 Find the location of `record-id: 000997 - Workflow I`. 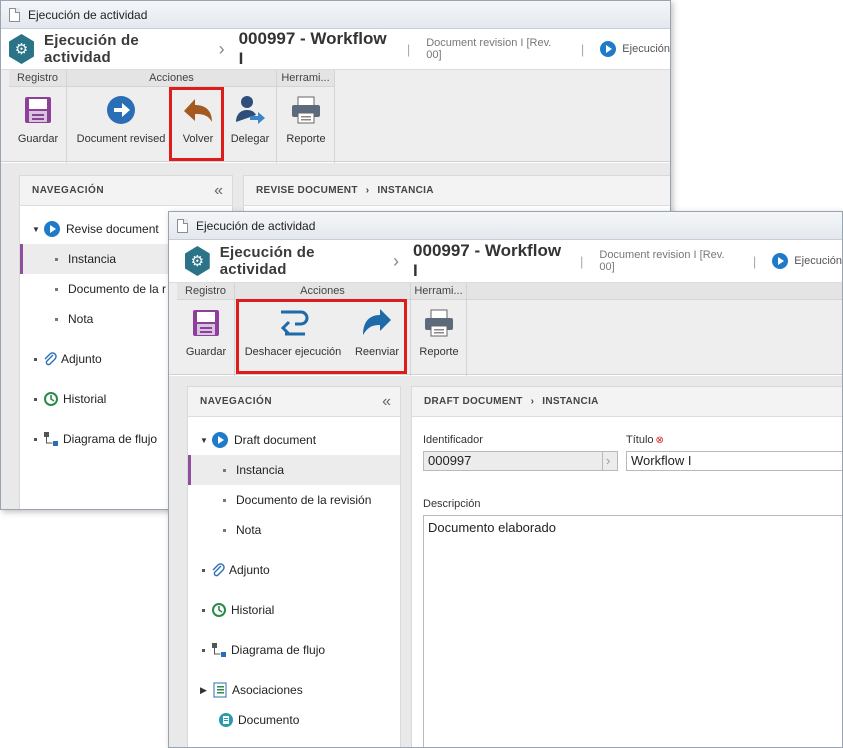

record-id: 000997 - Workflow I is located at coordinates (312, 48).